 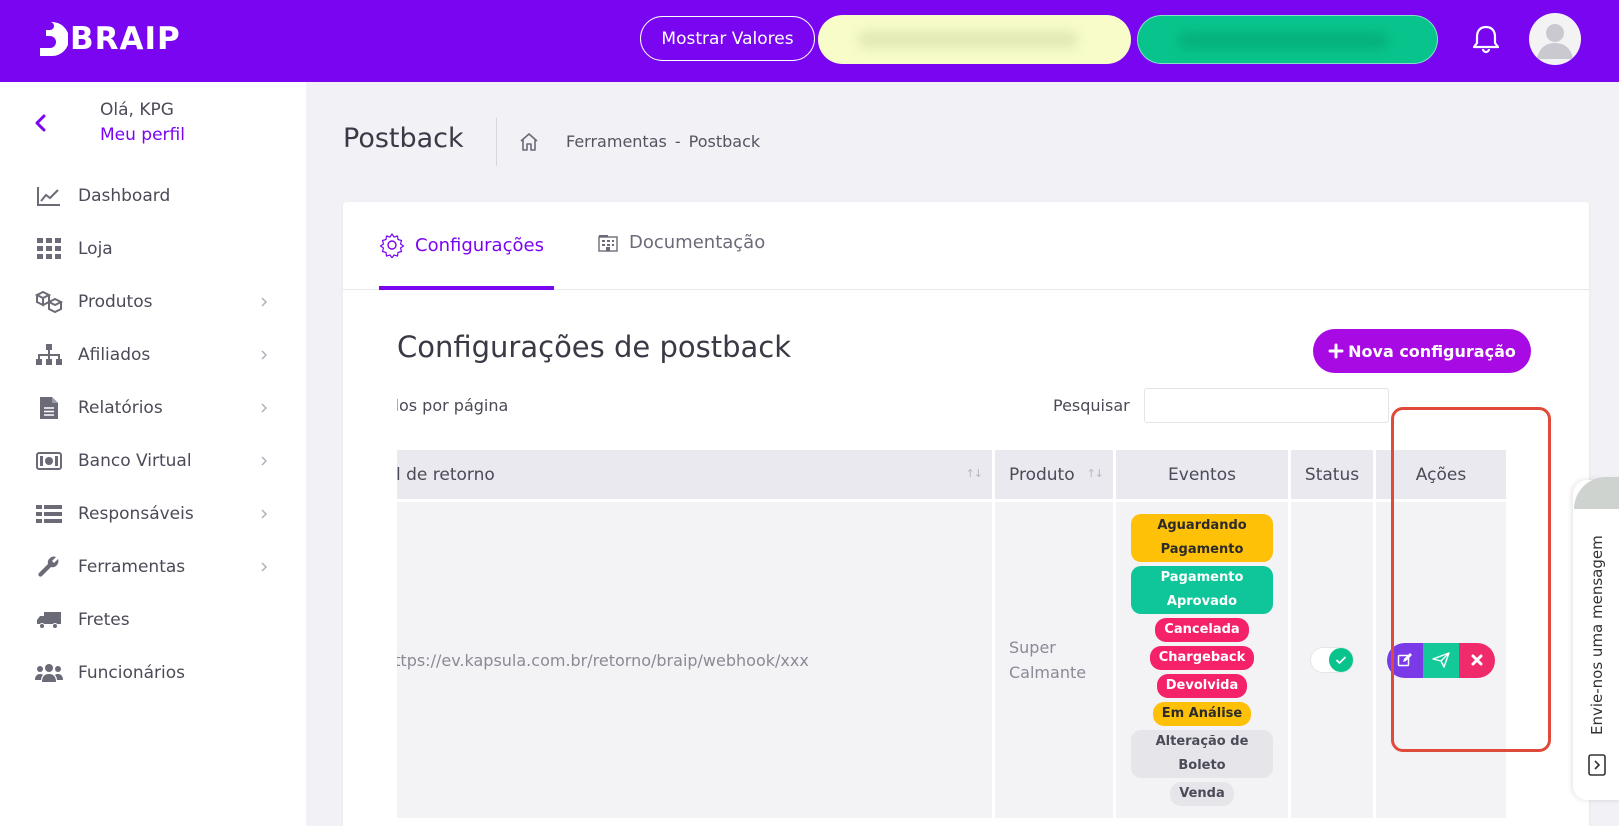 What do you see at coordinates (1471, 579) in the screenshot?
I see `acoes-highlight-box` at bounding box center [1471, 579].